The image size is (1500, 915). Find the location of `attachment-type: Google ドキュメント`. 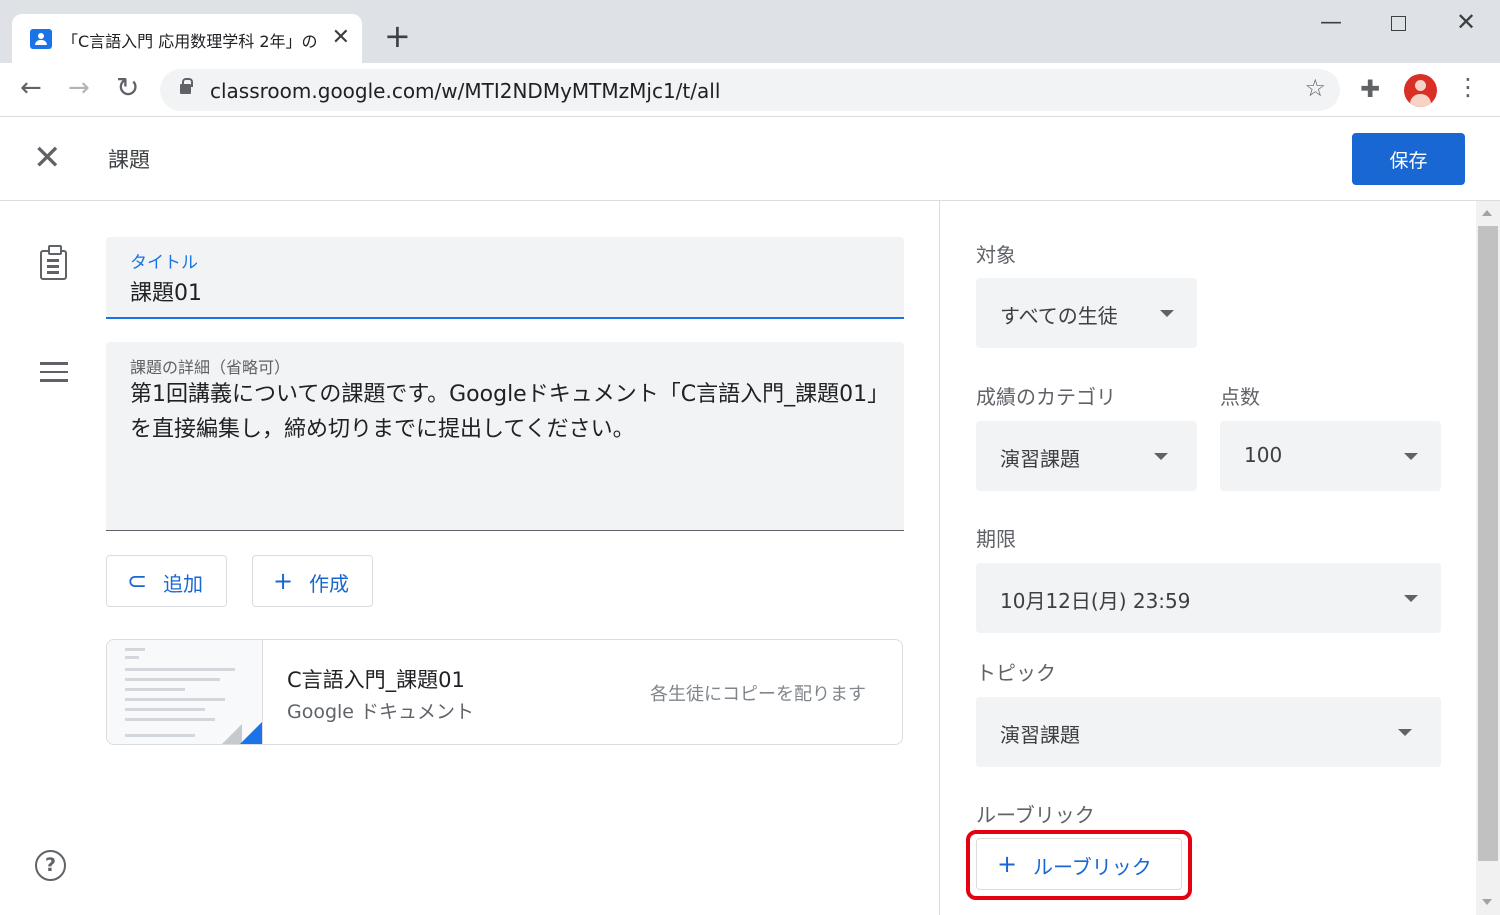

attachment-type: Google ドキュメント is located at coordinates (381, 712).